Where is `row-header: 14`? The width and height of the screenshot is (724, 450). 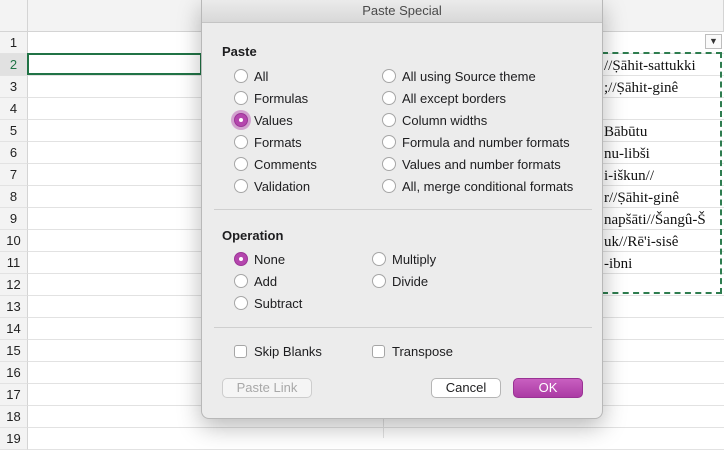
row-header: 14 is located at coordinates (14, 329).